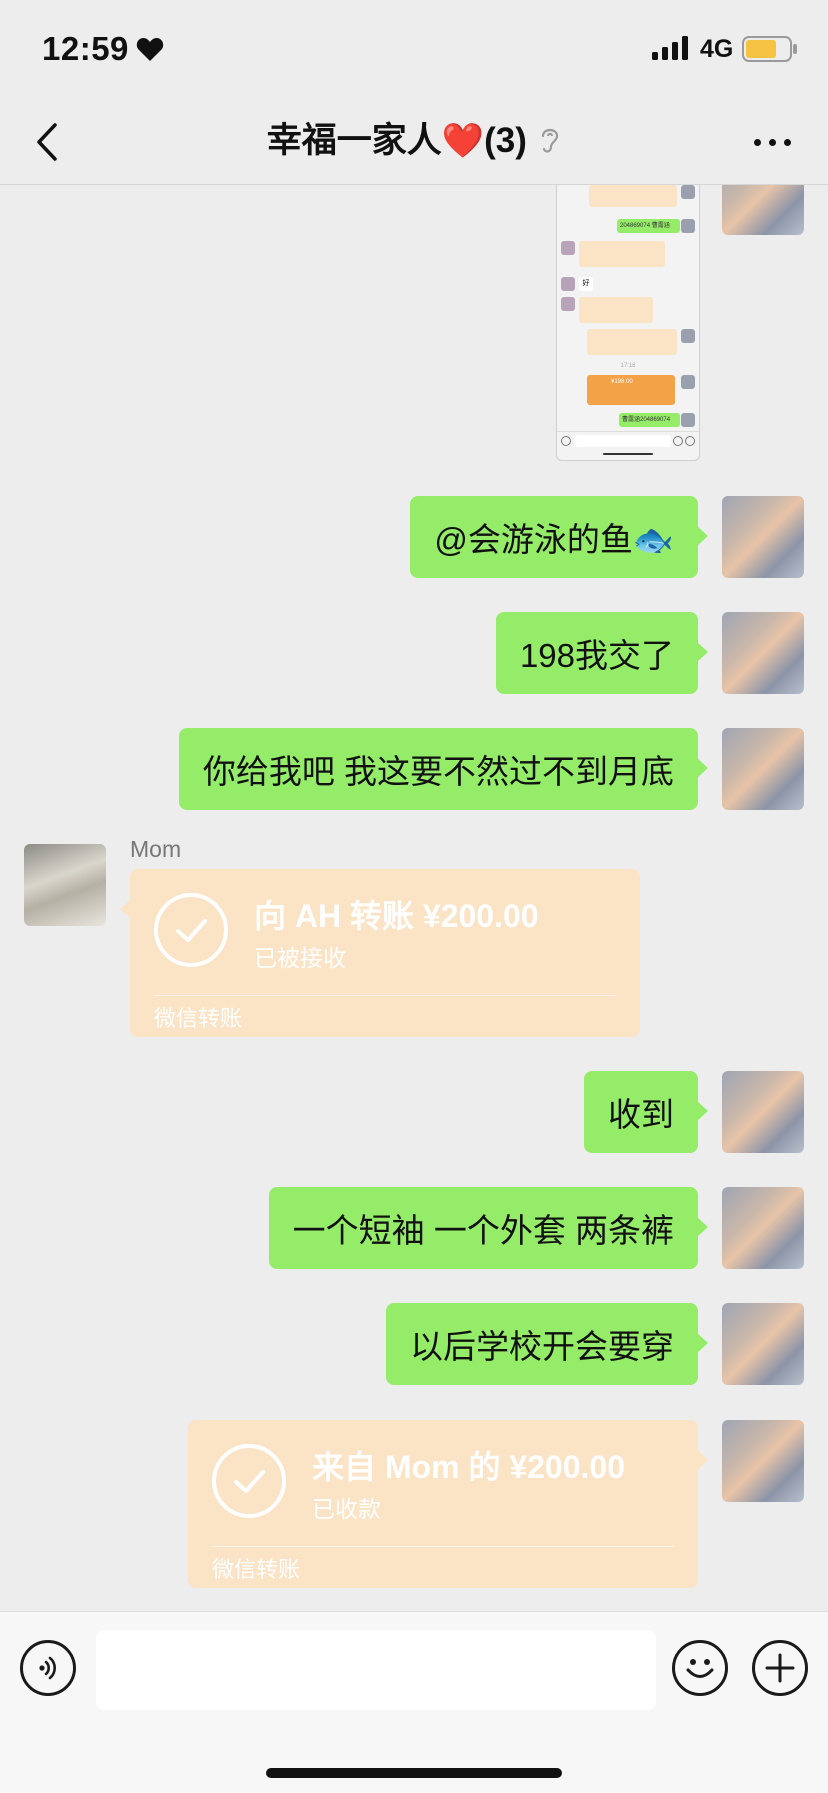 This screenshot has height=1793, width=828. What do you see at coordinates (646, 1112) in the screenshot?
I see `message-bubble: 收到` at bounding box center [646, 1112].